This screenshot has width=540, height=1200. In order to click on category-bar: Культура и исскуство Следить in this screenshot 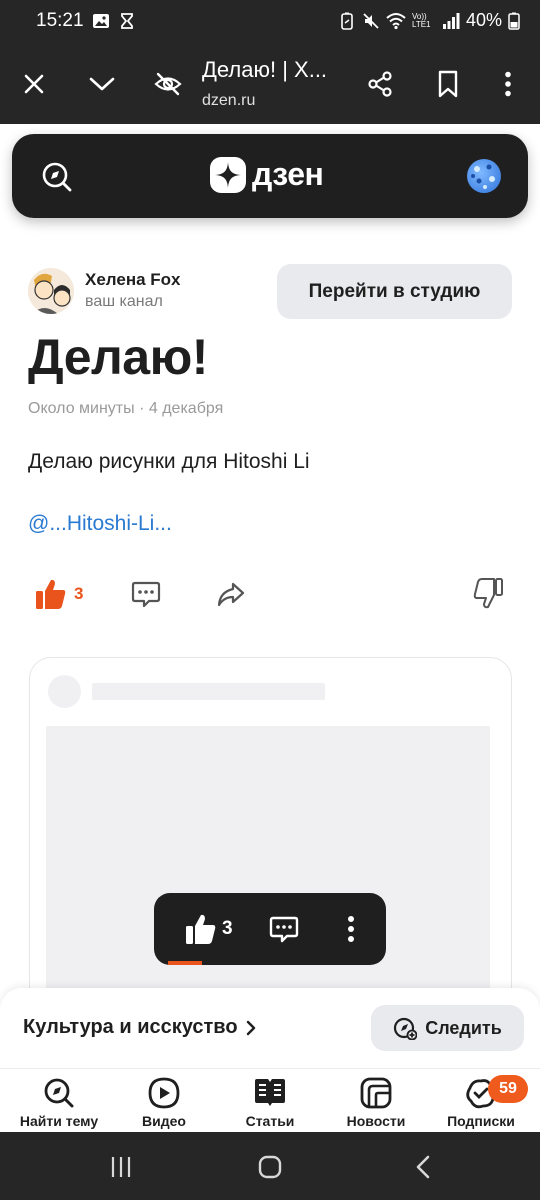, I will do `click(270, 1028)`.